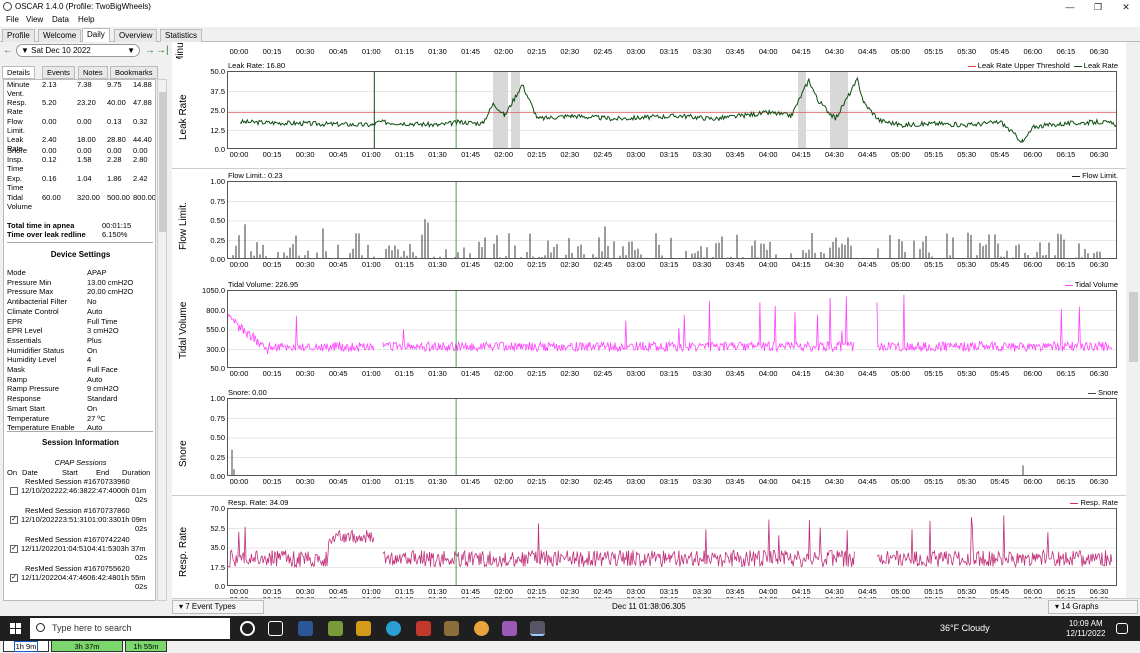 The width and height of the screenshot is (1140, 653). Describe the element at coordinates (49, 84) in the screenshot. I see `stat-value: 2.13` at that location.